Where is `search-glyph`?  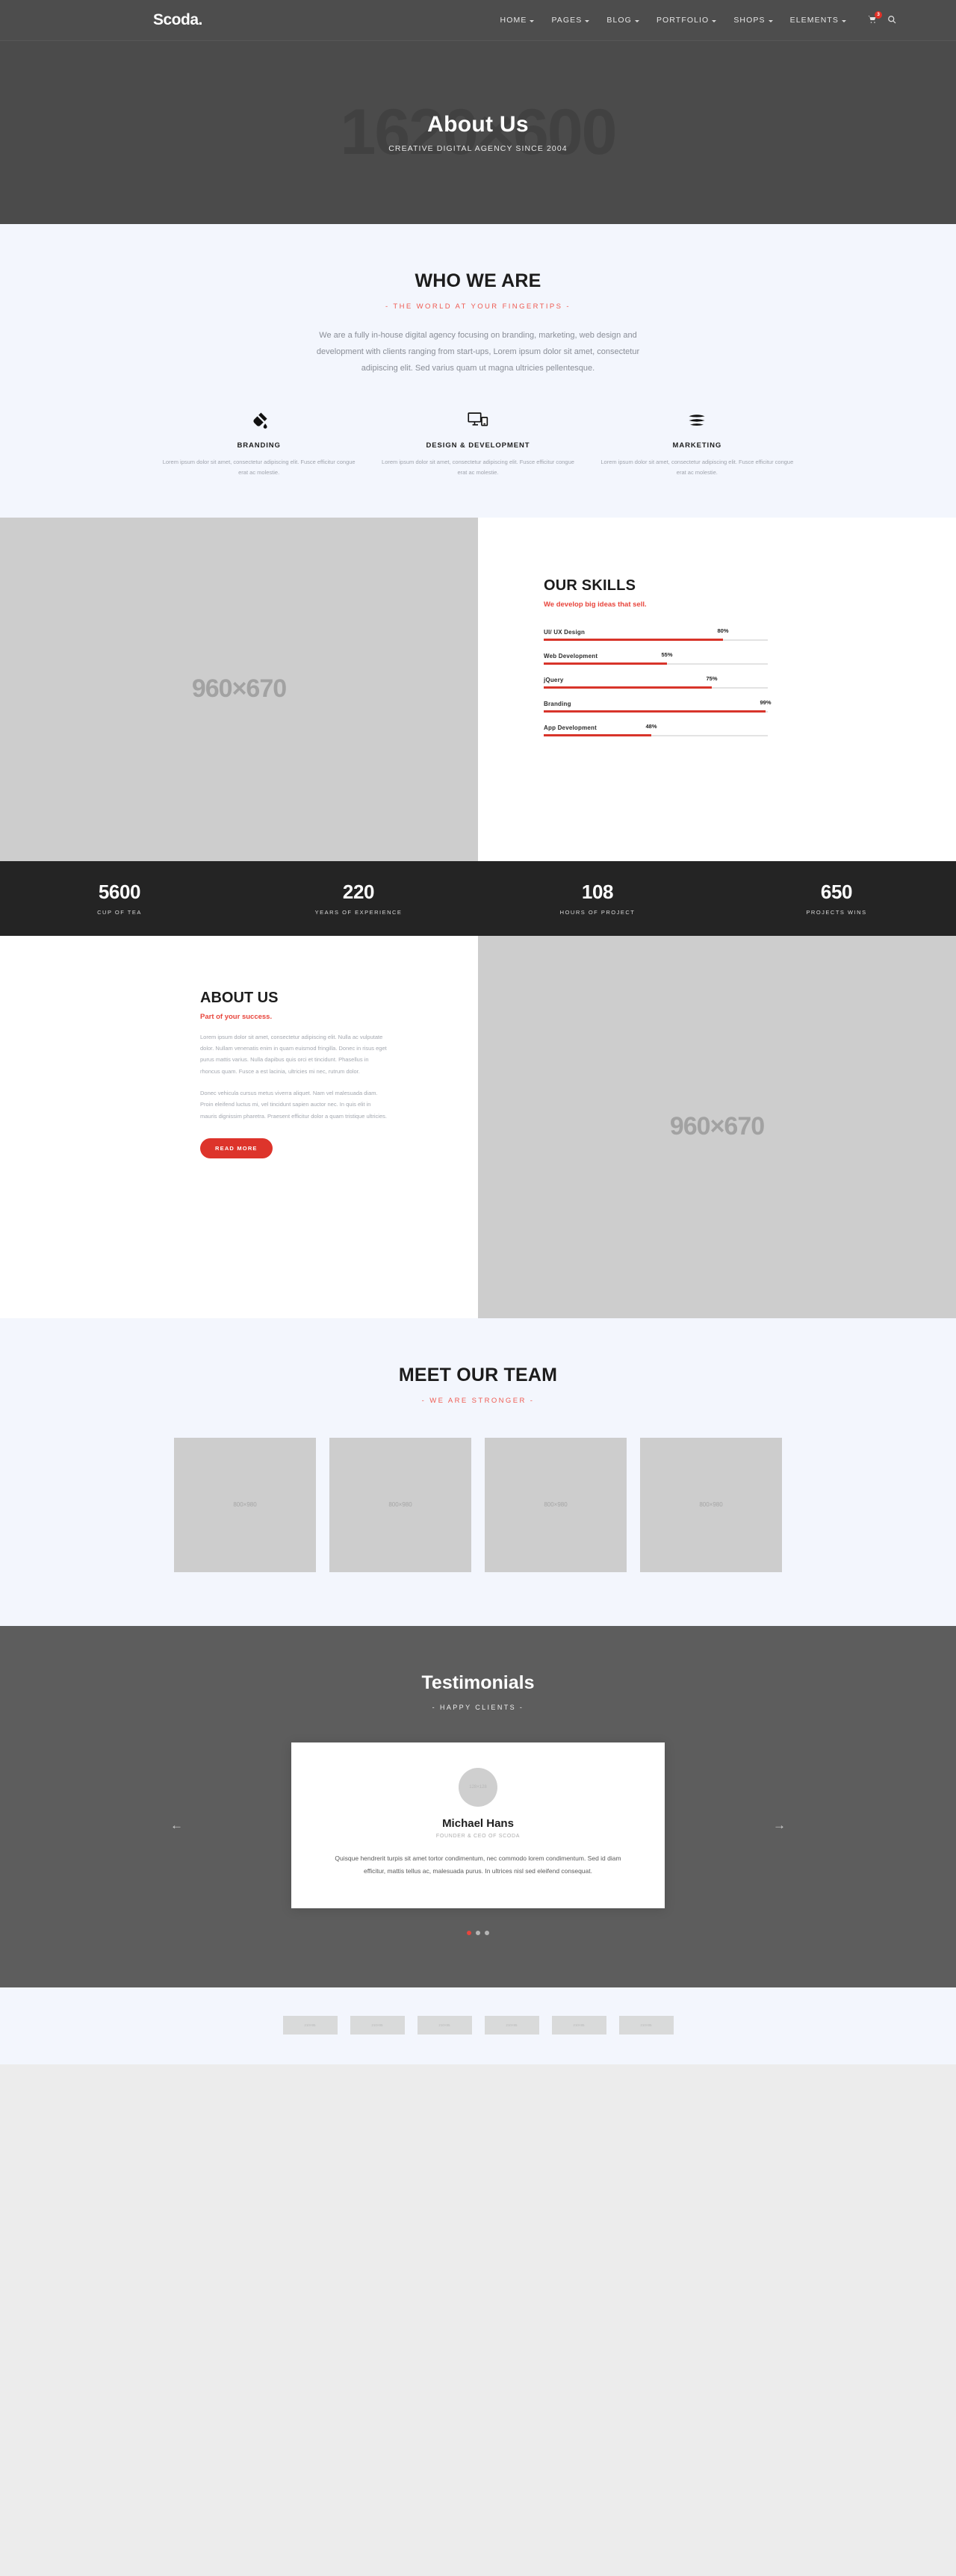
search-glyph is located at coordinates (892, 19).